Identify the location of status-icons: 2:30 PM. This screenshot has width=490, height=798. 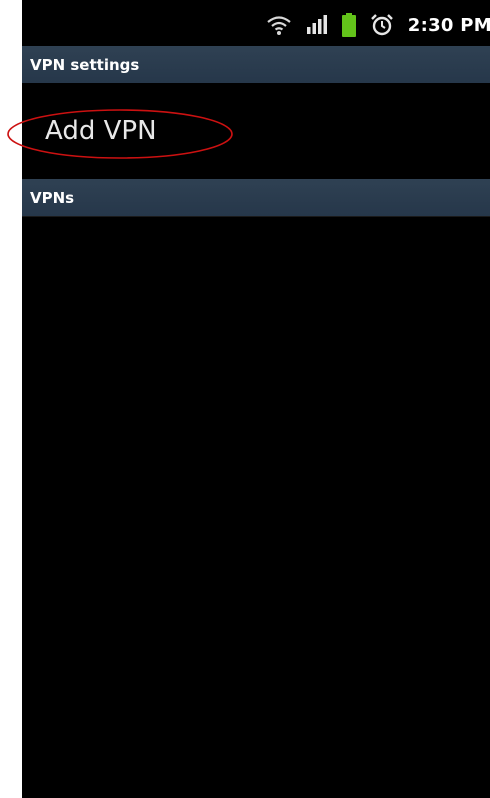
(378, 25).